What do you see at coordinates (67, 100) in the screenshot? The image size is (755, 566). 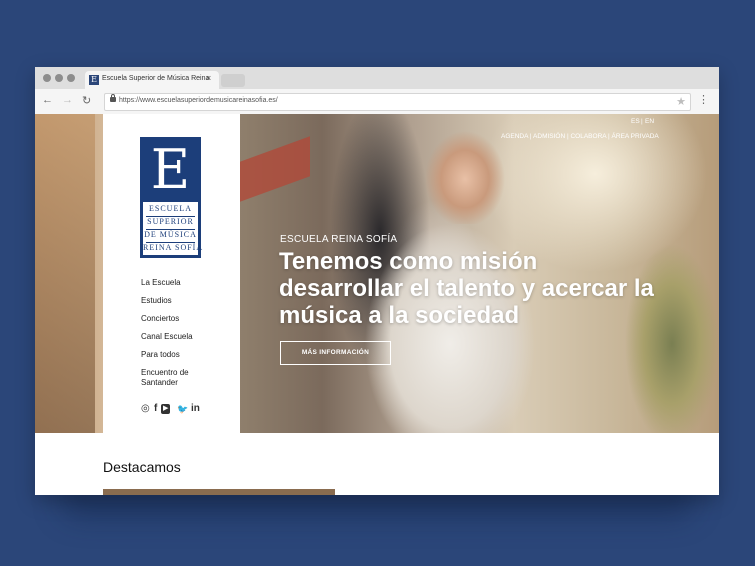 I see `forward-arrow-icon: →` at bounding box center [67, 100].